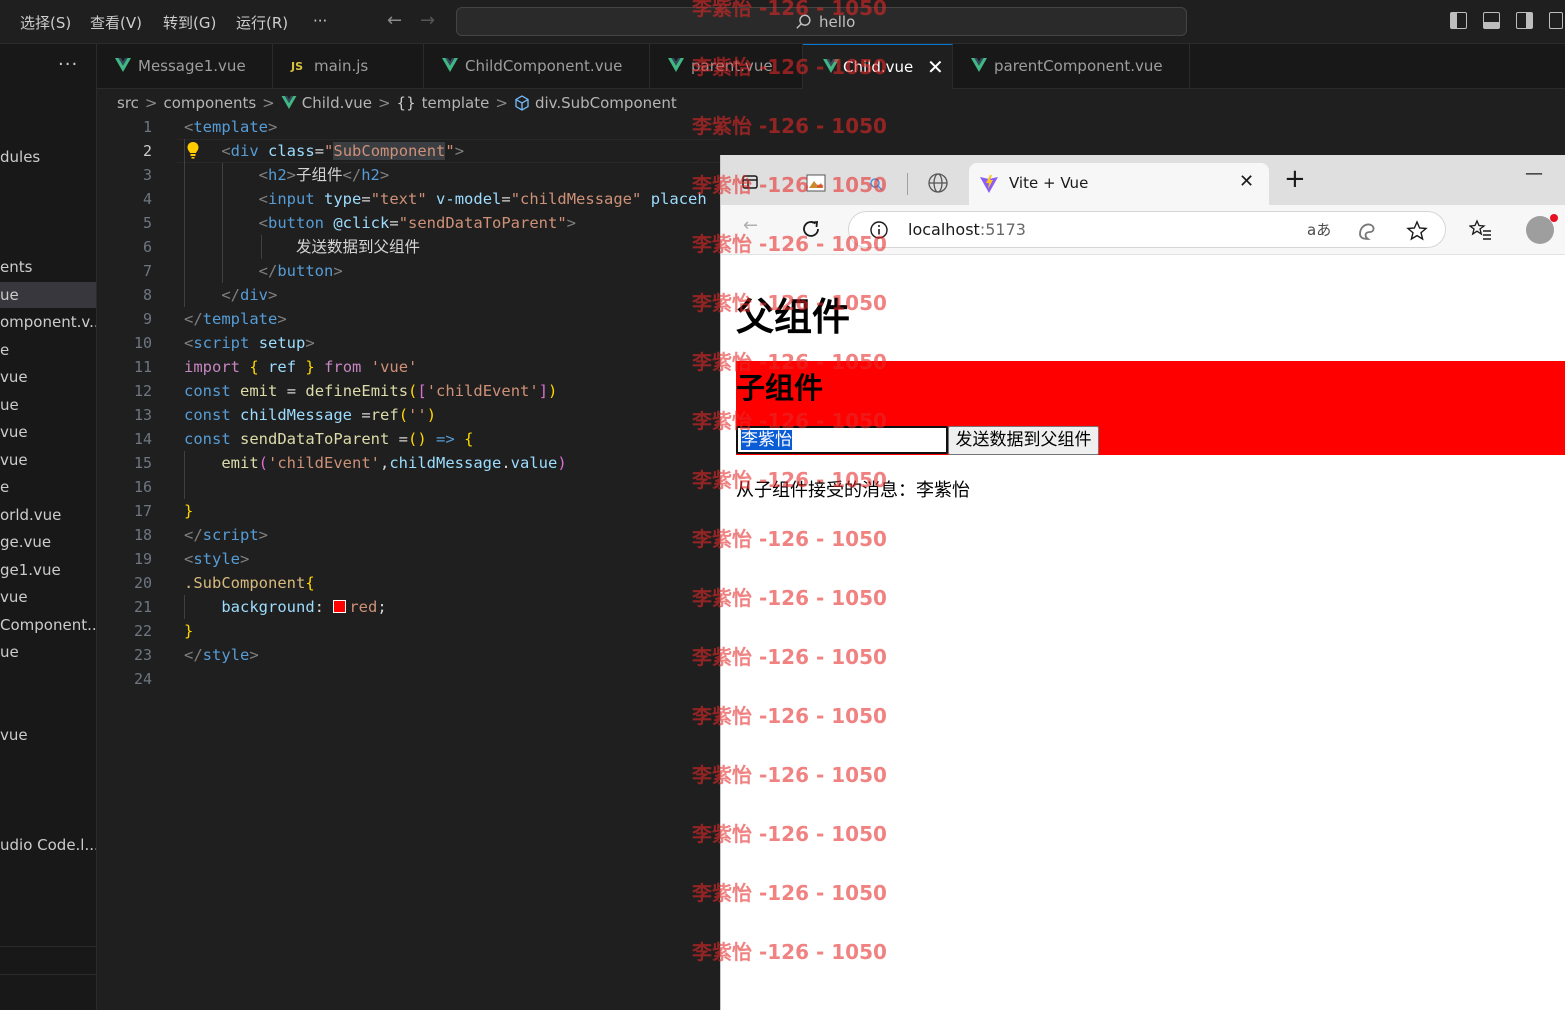 The height and width of the screenshot is (1010, 1565). Describe the element at coordinates (147, 151) in the screenshot. I see `line-number: 2` at that location.